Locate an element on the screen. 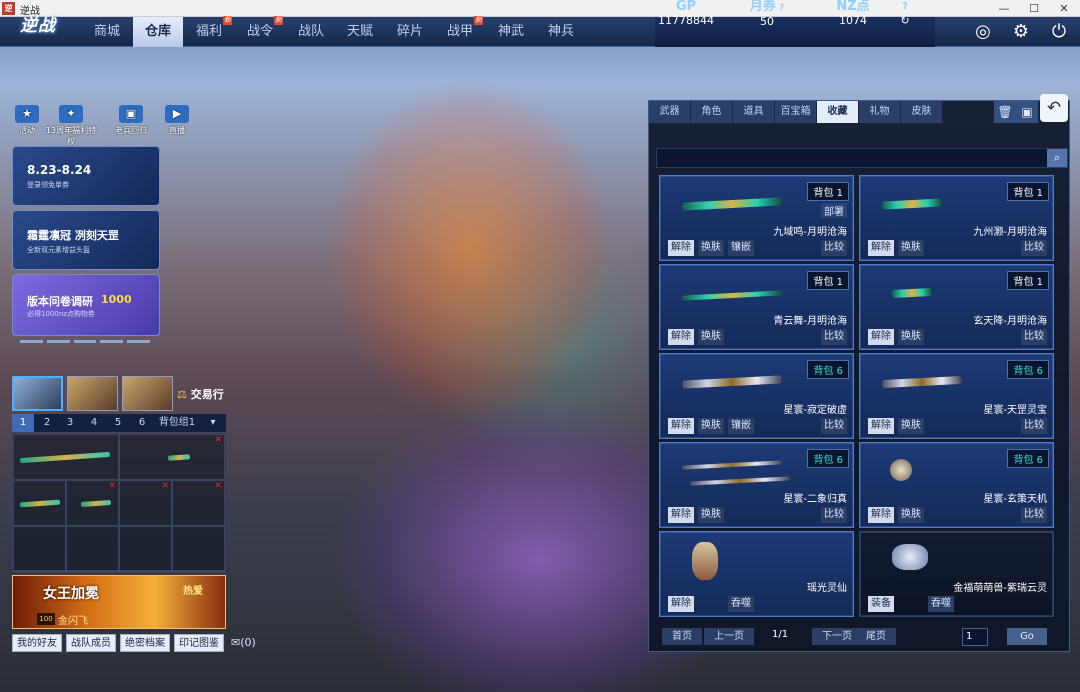 The image size is (1080, 692). tab-skins: 皮肤 is located at coordinates (922, 112).